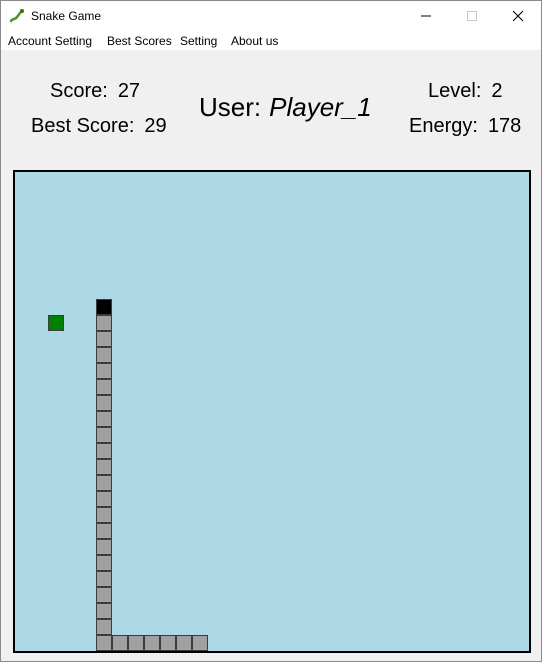 This screenshot has height=662, width=542. I want to click on minimize-icon, so click(426, 16).